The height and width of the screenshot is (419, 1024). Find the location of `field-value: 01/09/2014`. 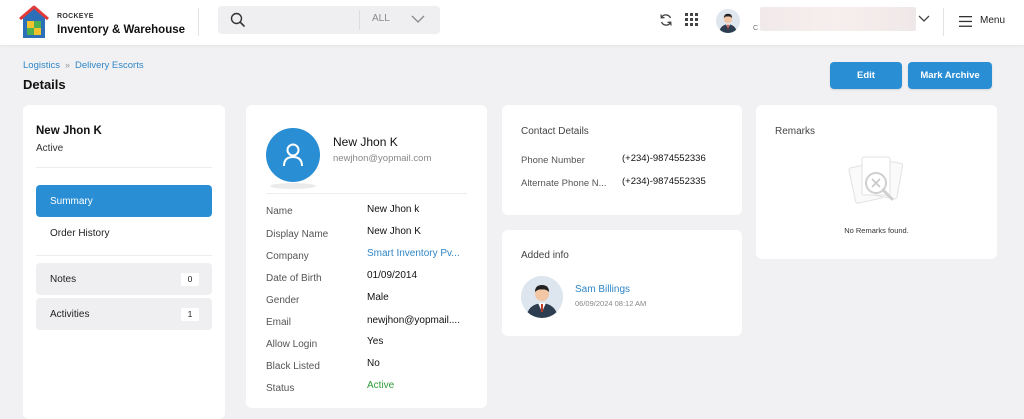

field-value: 01/09/2014 is located at coordinates (392, 275).